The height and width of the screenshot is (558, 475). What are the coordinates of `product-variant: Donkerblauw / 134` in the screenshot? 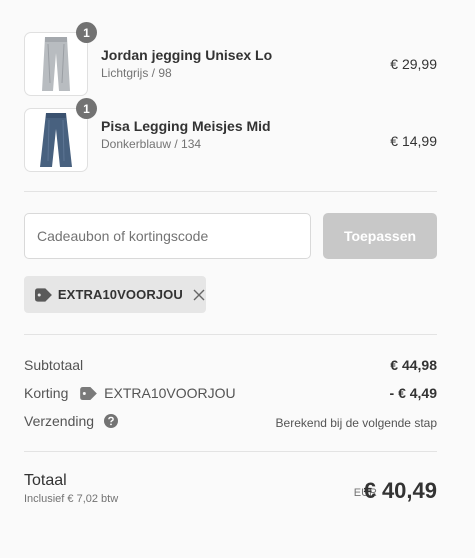 It's located at (151, 144).